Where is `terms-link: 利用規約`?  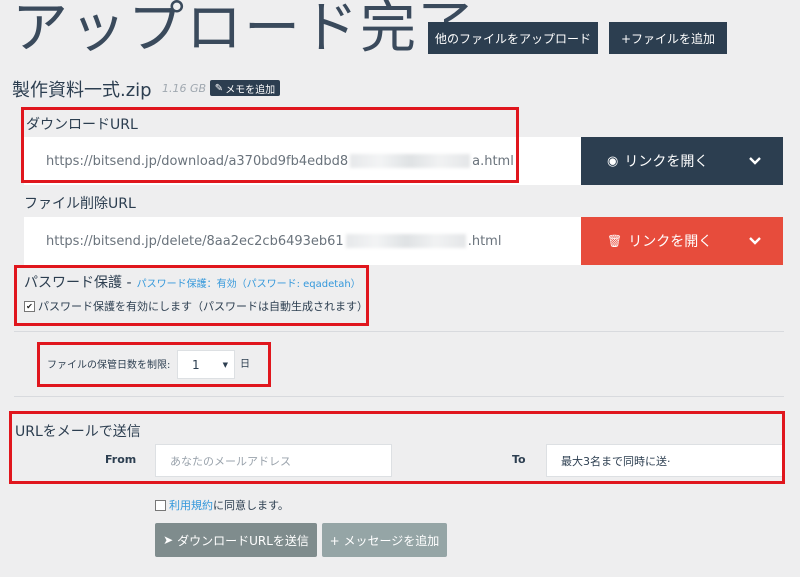 terms-link: 利用規約 is located at coordinates (191, 505).